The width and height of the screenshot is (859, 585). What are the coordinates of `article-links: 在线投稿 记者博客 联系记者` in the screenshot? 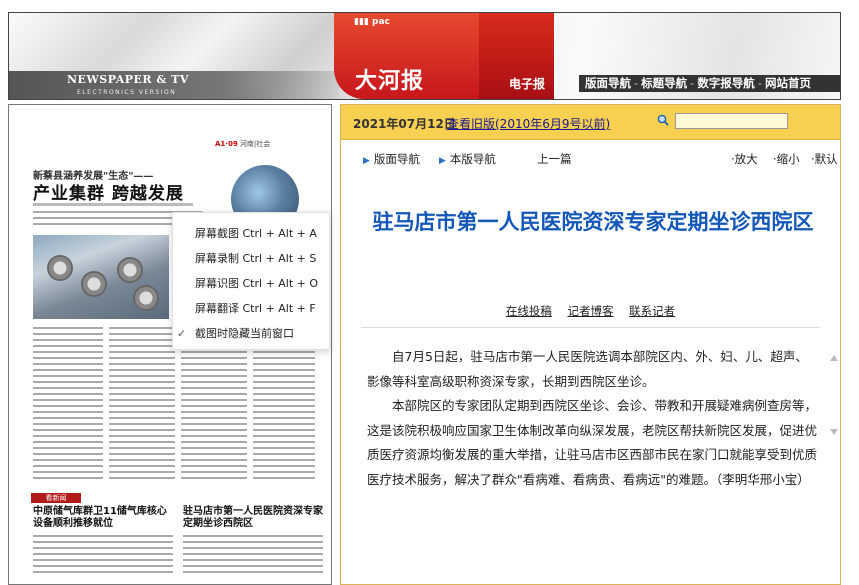 It's located at (590, 311).